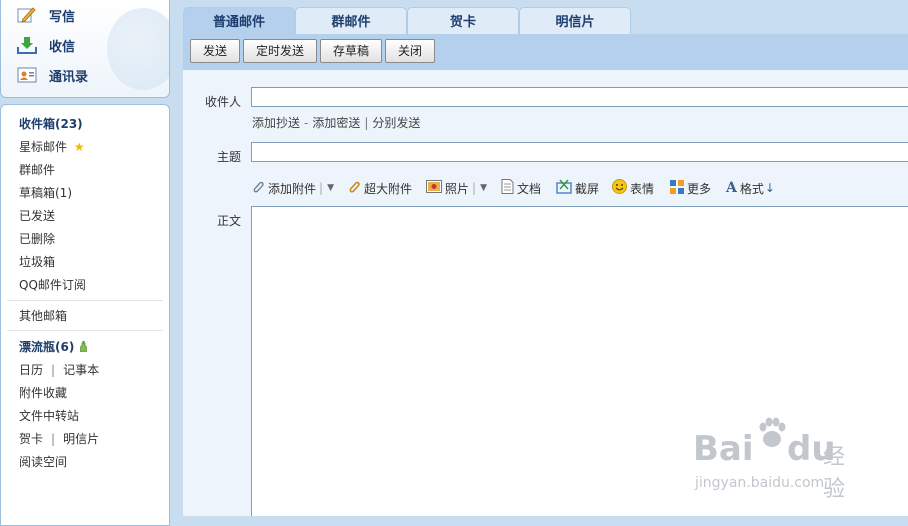 The width and height of the screenshot is (908, 526). I want to click on folder-drafts: 草稿箱(1), so click(45, 192).